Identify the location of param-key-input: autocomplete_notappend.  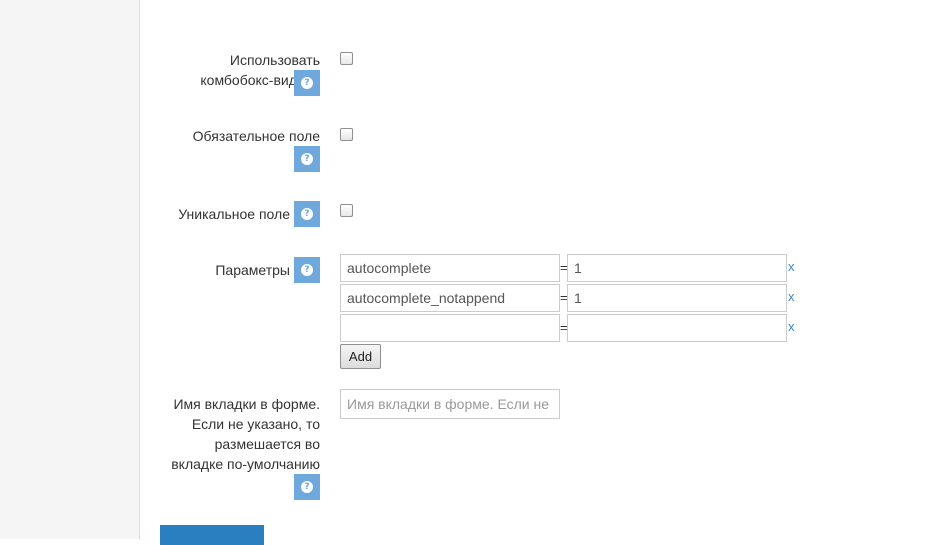
(450, 298).